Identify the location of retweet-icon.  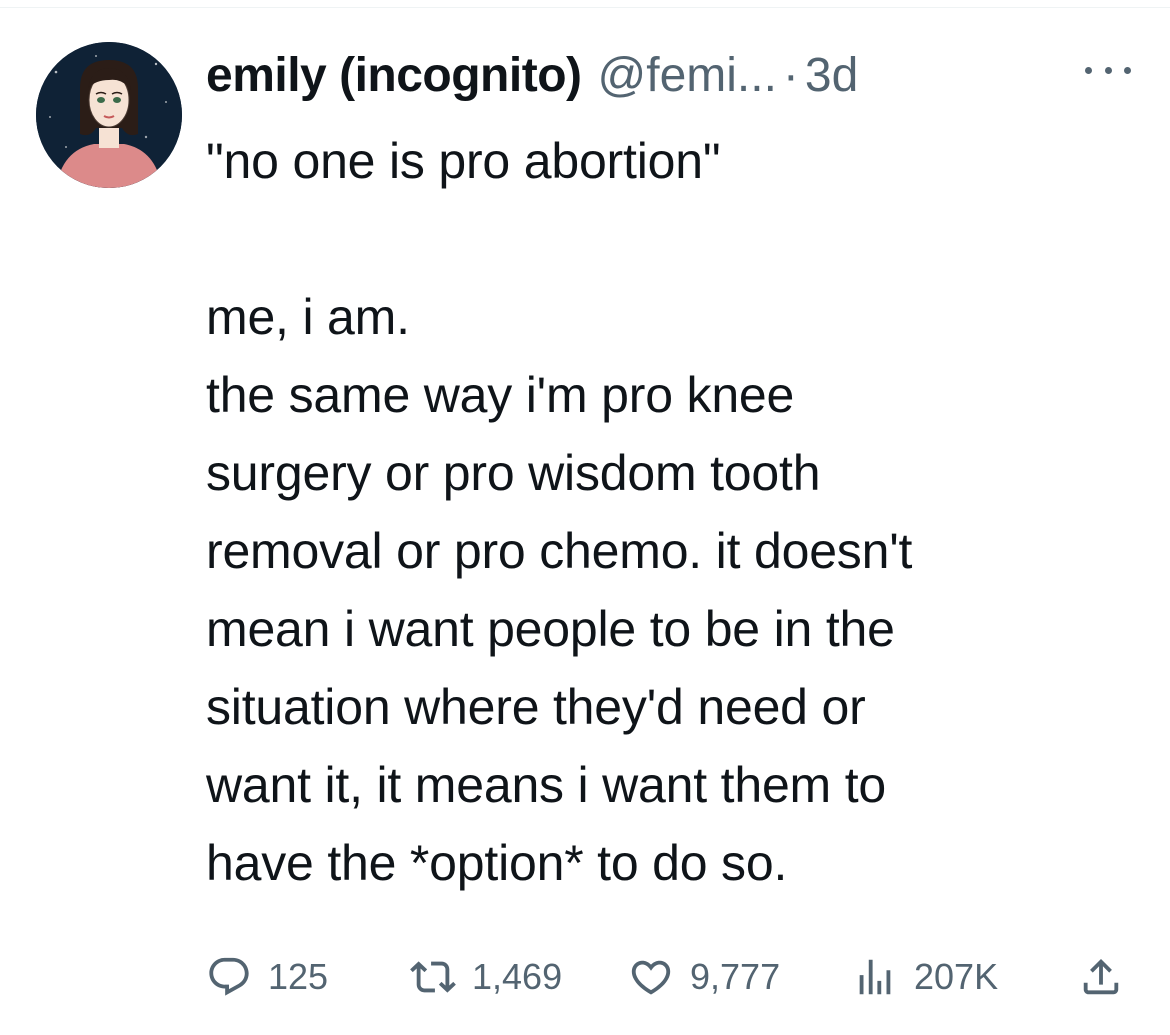
(433, 977).